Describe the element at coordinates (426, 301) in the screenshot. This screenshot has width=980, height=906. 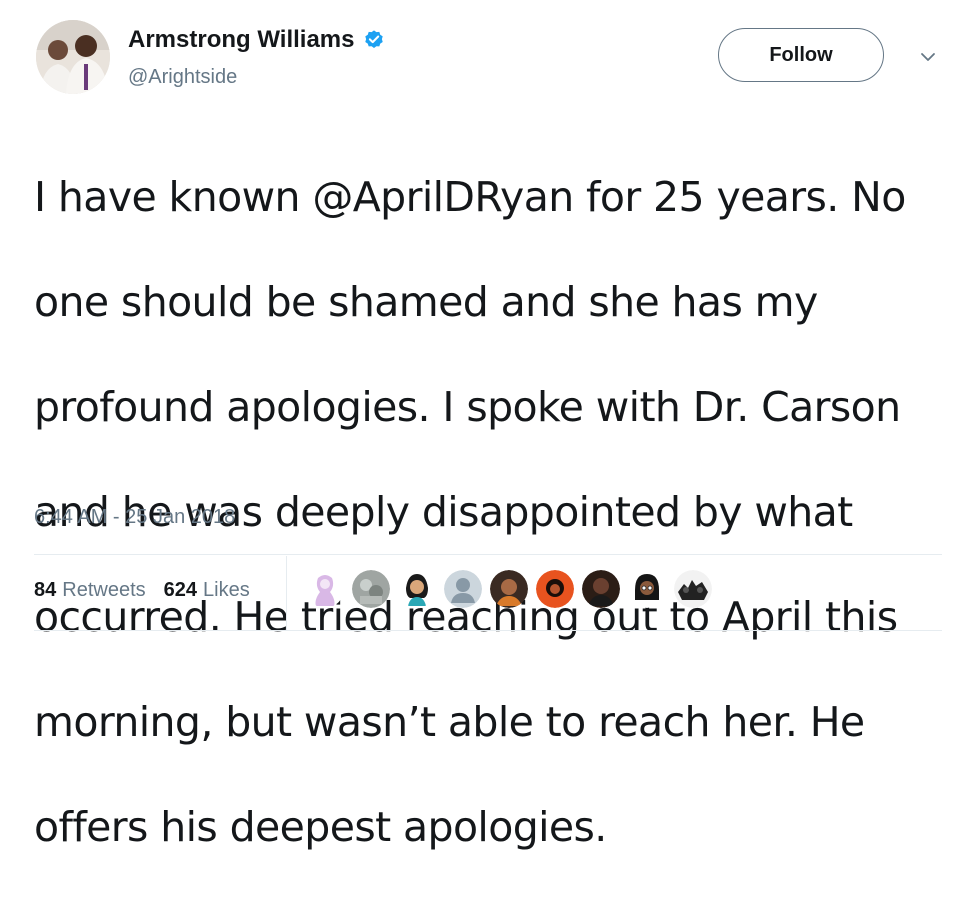
I see `tweet-text-line: one should be shamed and she has my` at that location.